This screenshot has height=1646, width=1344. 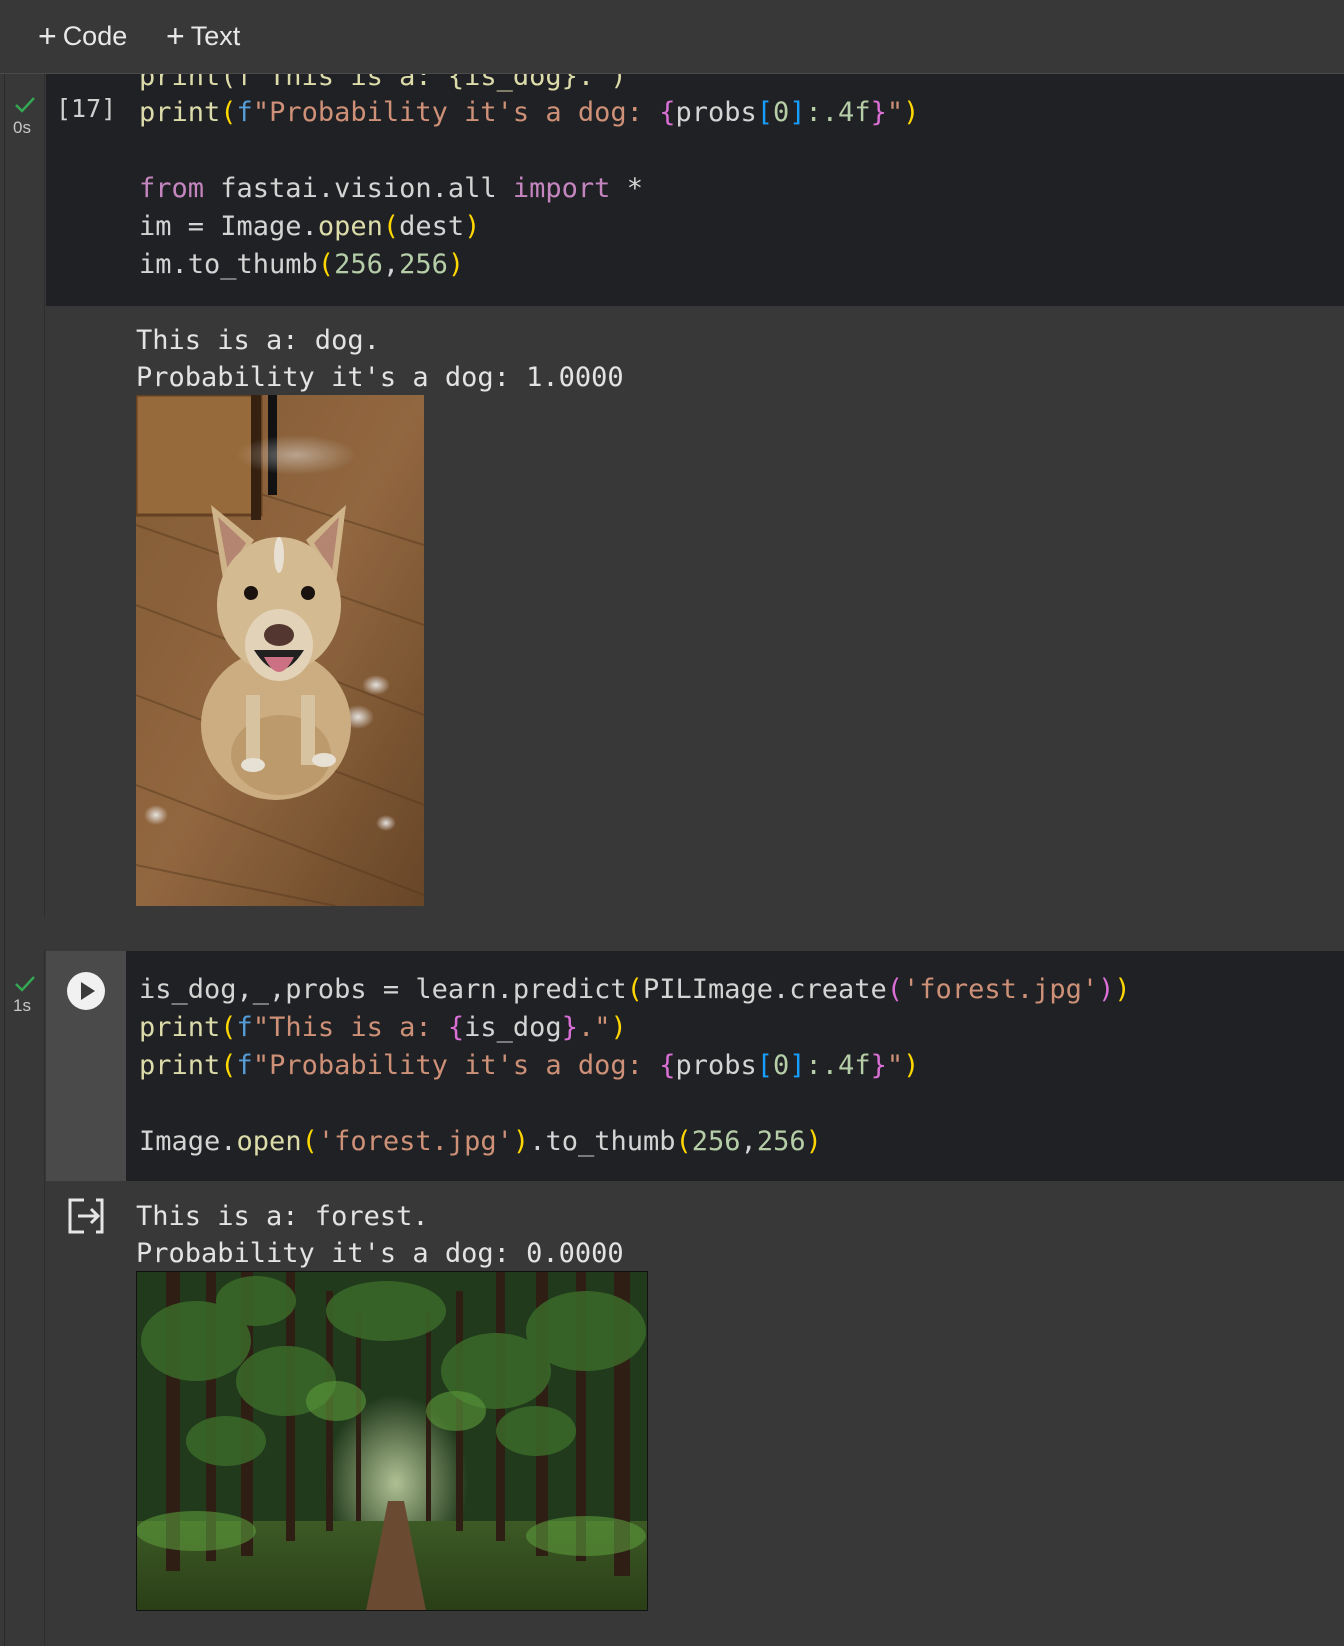 I want to click on output-line: This is a: forest., so click(x=282, y=1216).